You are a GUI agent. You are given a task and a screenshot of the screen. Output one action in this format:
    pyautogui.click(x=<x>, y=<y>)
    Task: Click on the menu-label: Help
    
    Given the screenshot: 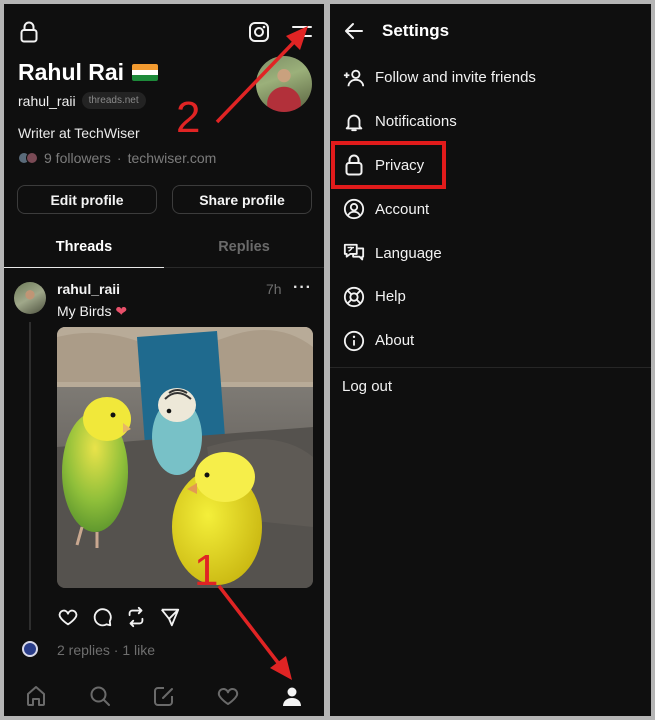 What is the action you would take?
    pyautogui.click(x=390, y=297)
    